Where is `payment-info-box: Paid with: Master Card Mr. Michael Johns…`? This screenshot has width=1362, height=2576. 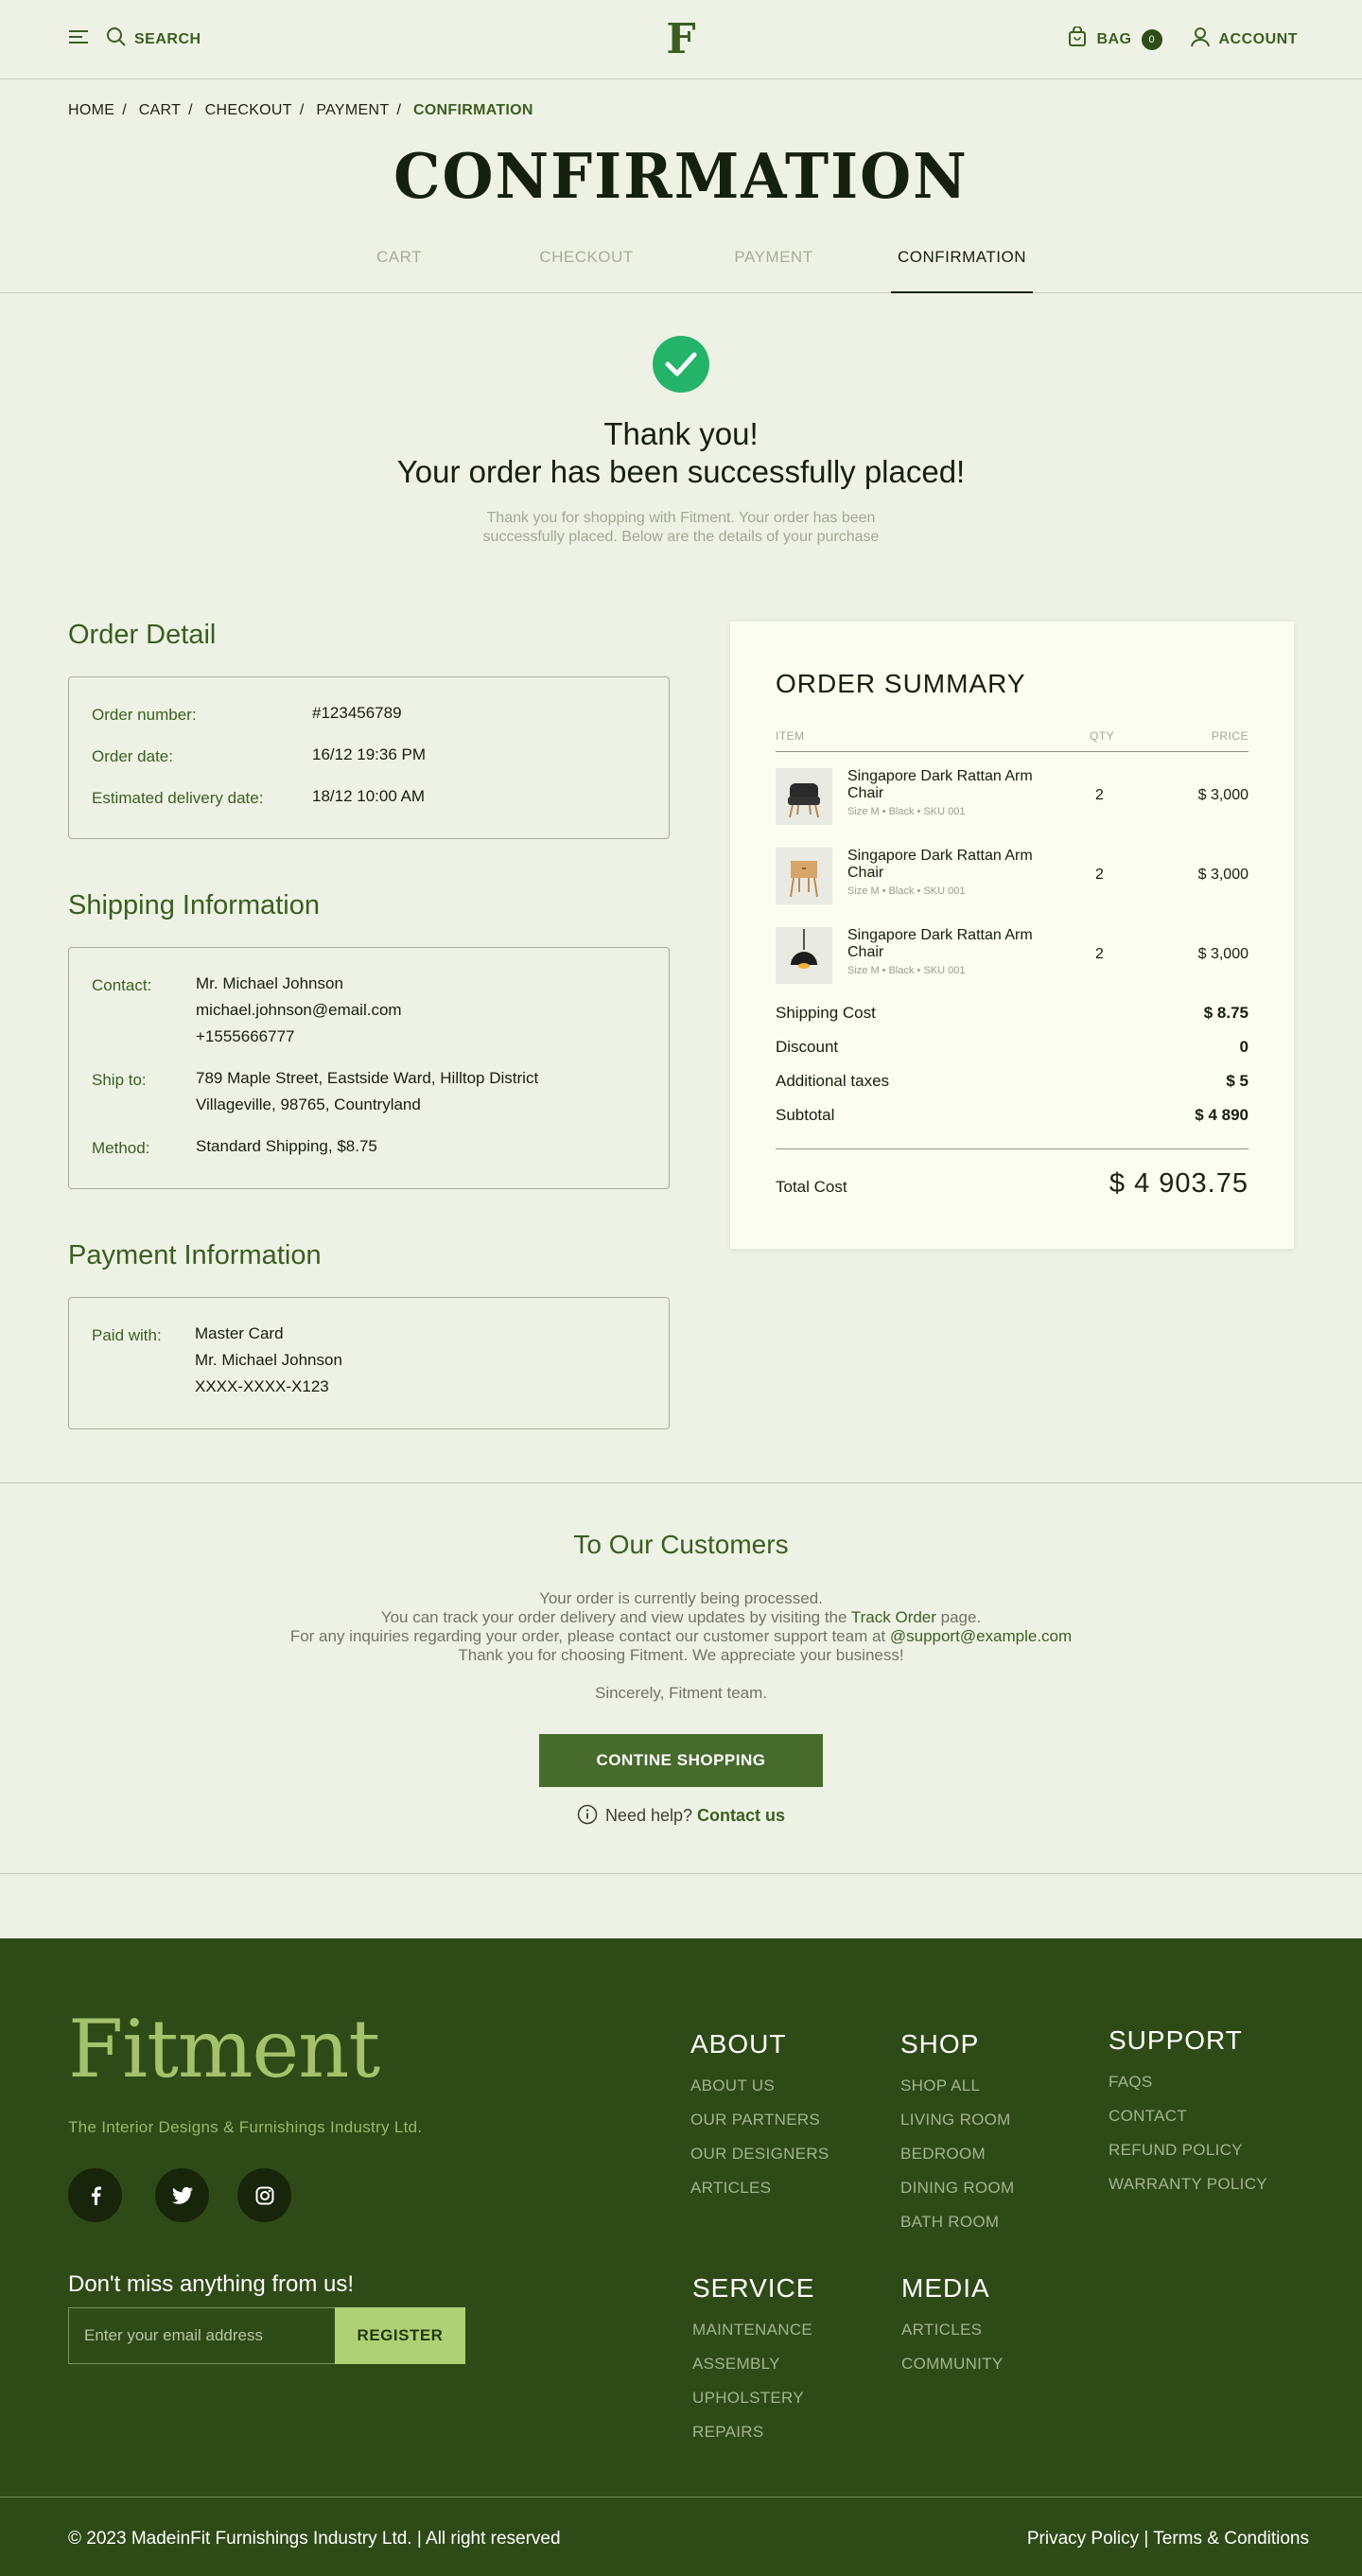
payment-info-box: Paid with: Master Card Mr. Michael Johns… is located at coordinates (369, 1363).